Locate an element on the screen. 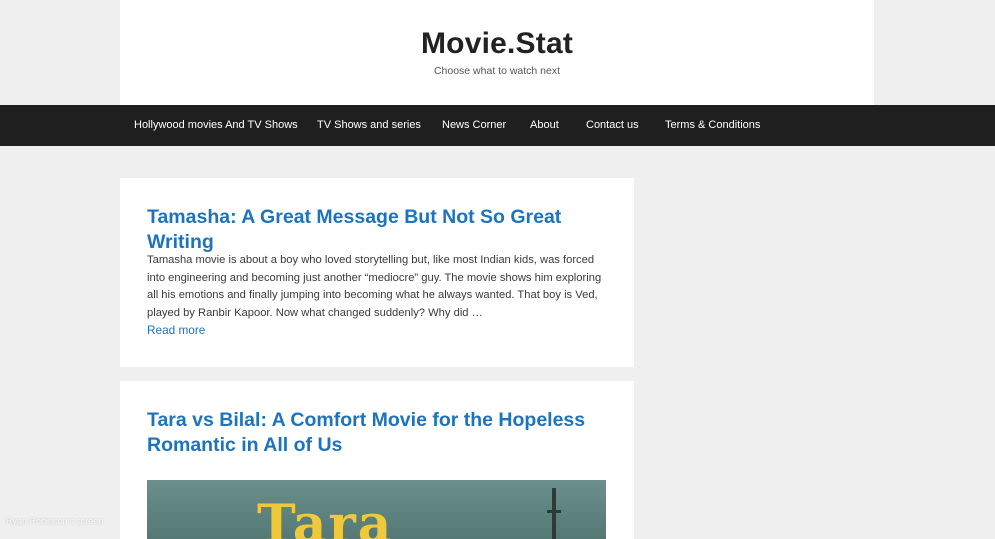  site-title: Movie.Stat is located at coordinates (497, 44).